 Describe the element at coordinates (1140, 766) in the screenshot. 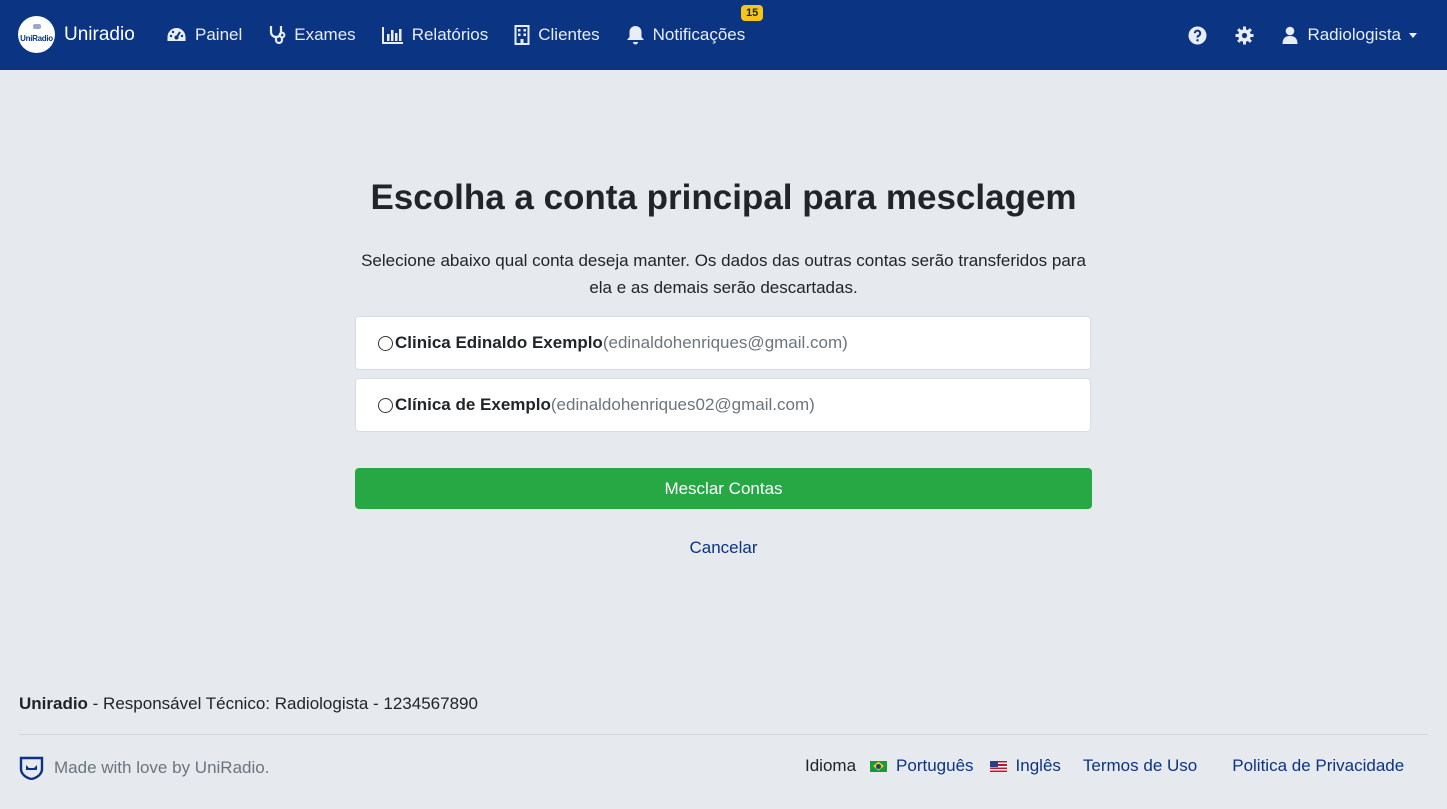

I see `terms-of-use-link: Termos de Uso` at that location.